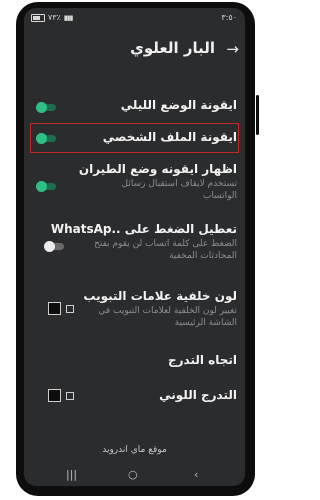 The image size is (320, 500). Describe the element at coordinates (202, 360) in the screenshot. I see `setting-title: اتجاه التدرج` at that location.